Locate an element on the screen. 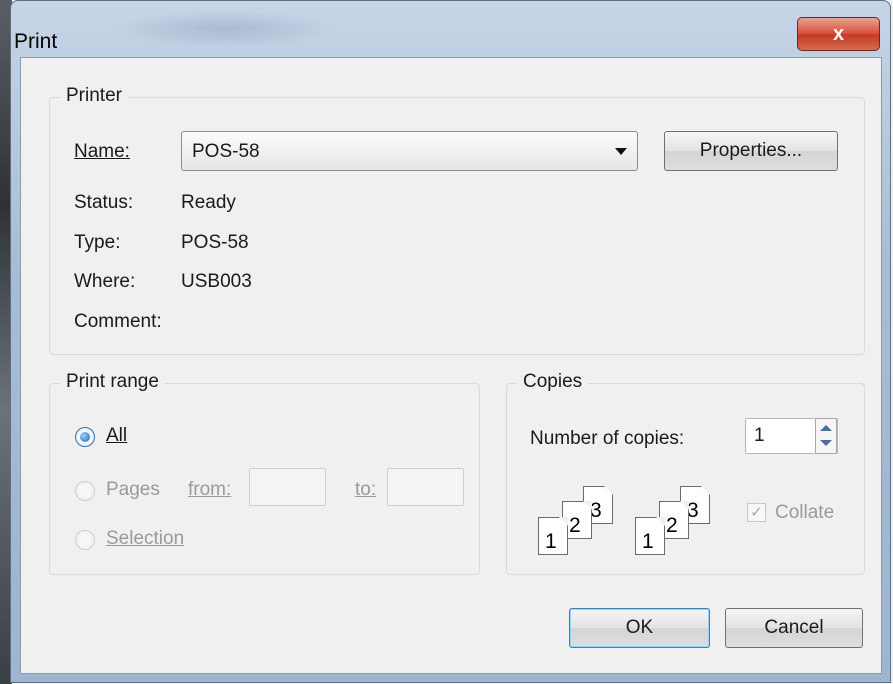  copies-input-value: 1 is located at coordinates (759, 435).